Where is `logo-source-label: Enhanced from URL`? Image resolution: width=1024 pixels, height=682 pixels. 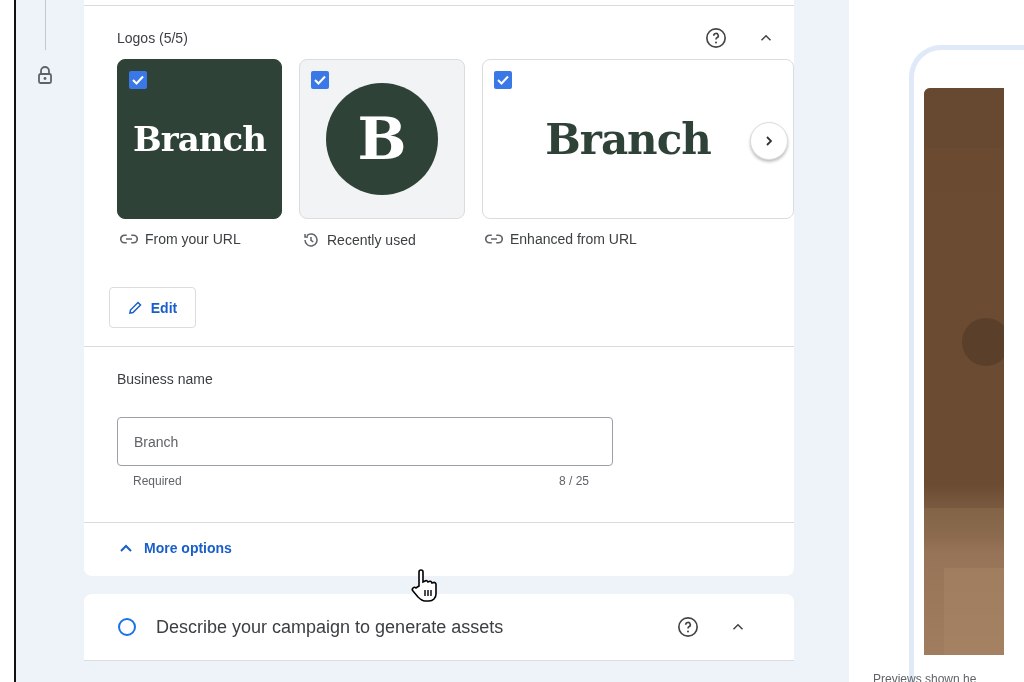
logo-source-label: Enhanced from URL is located at coordinates (573, 239).